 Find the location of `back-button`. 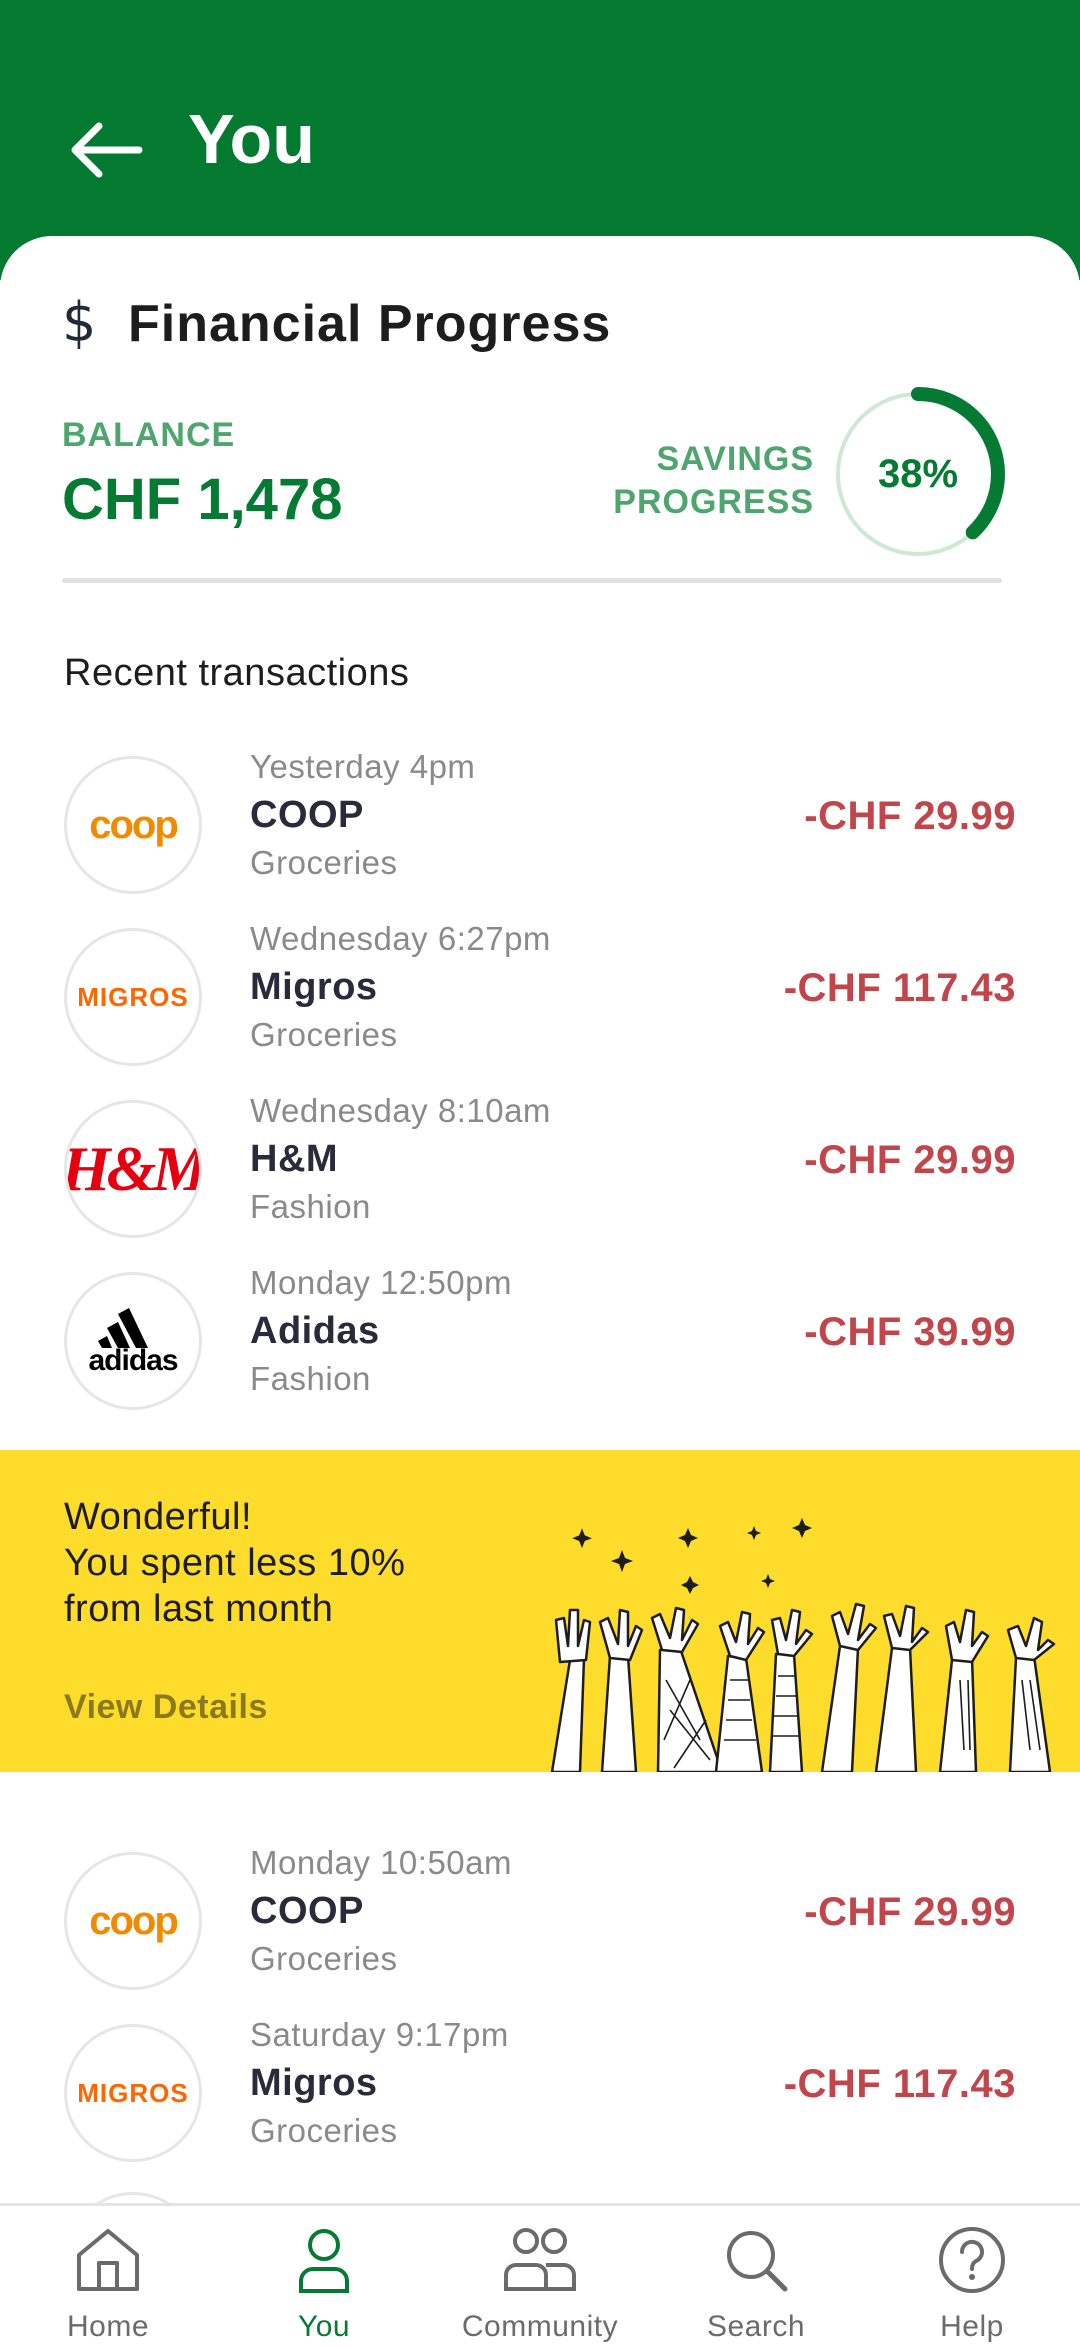

back-button is located at coordinates (105, 150).